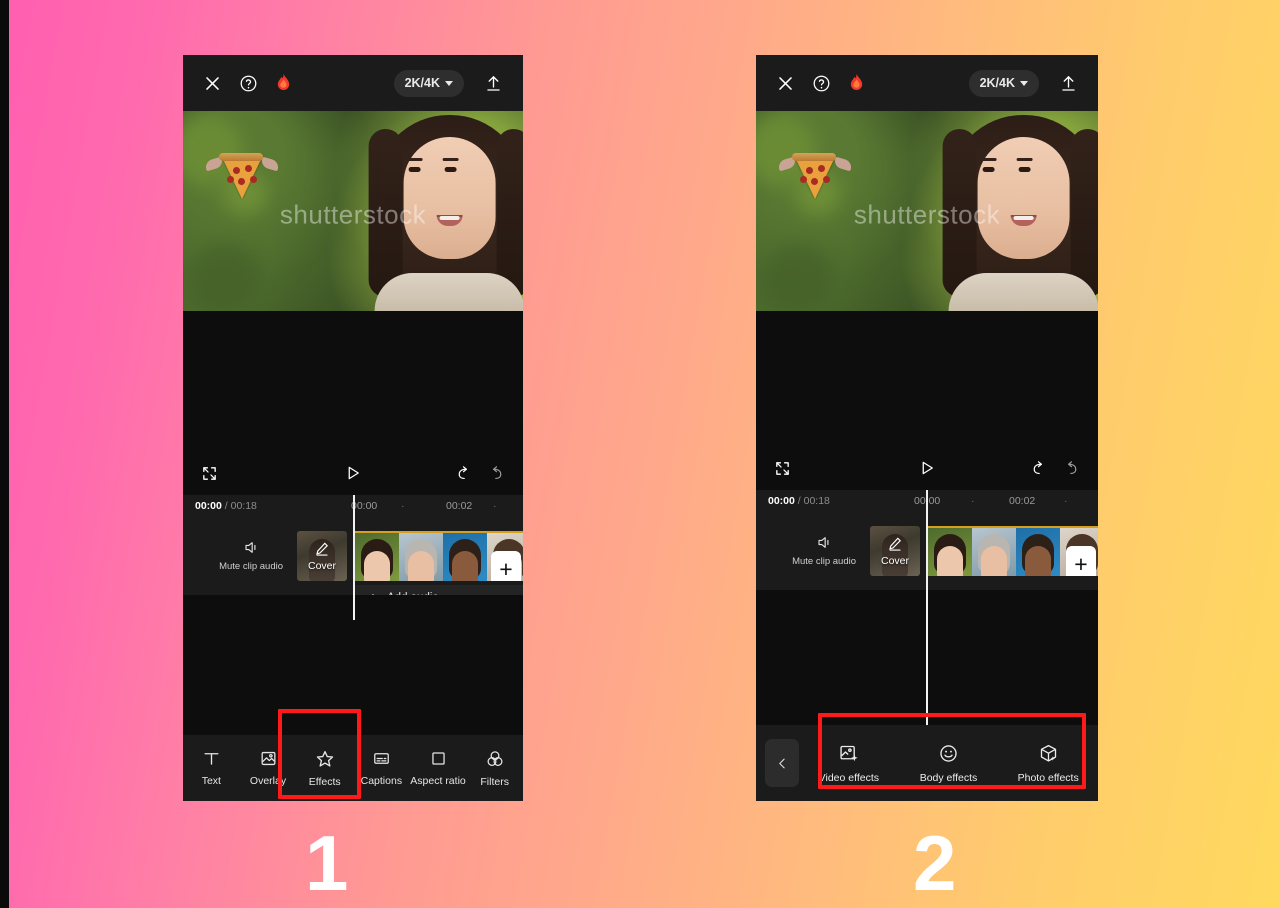  What do you see at coordinates (211, 758) in the screenshot?
I see `text-t-icon` at bounding box center [211, 758].